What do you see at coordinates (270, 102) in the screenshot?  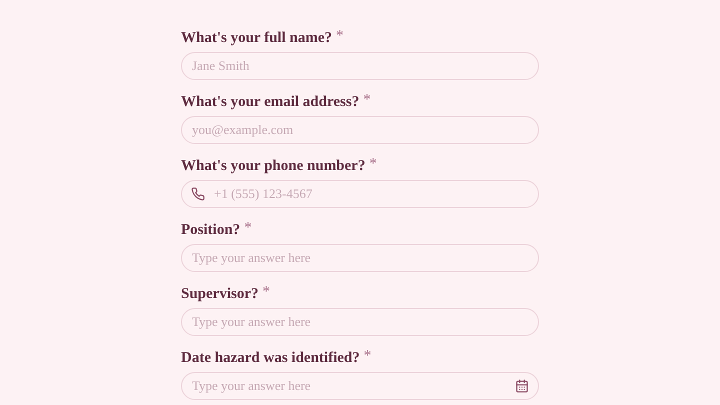 I see `field-label: What's your email address?` at bounding box center [270, 102].